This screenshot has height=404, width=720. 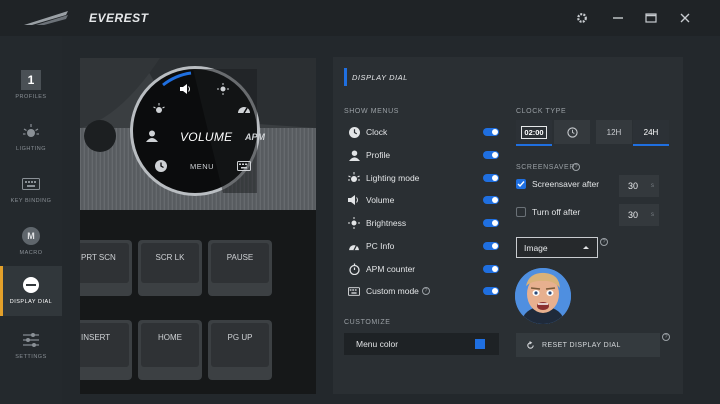 What do you see at coordinates (31, 80) in the screenshot?
I see `profile-number-icon: 1` at bounding box center [31, 80].